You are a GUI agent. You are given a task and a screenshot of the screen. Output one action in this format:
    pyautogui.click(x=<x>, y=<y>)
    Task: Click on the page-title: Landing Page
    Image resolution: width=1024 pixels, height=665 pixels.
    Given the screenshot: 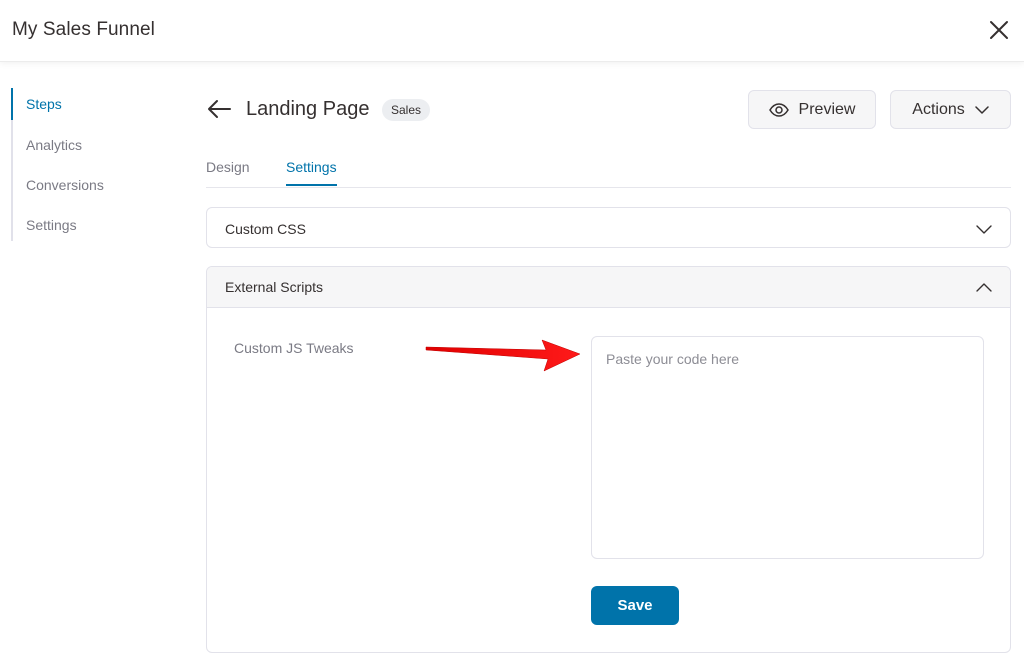 What is the action you would take?
    pyautogui.click(x=308, y=109)
    